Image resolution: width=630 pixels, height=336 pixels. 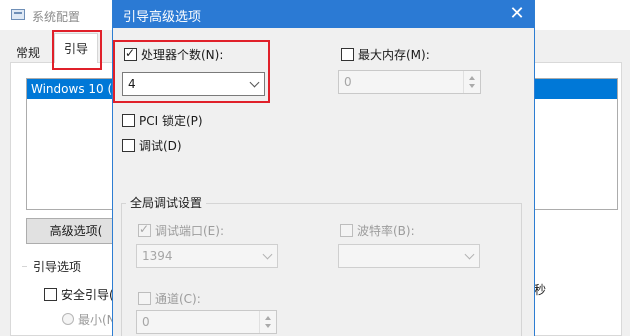 I want to click on dialog-title: 引导高级选项, so click(x=162, y=17).